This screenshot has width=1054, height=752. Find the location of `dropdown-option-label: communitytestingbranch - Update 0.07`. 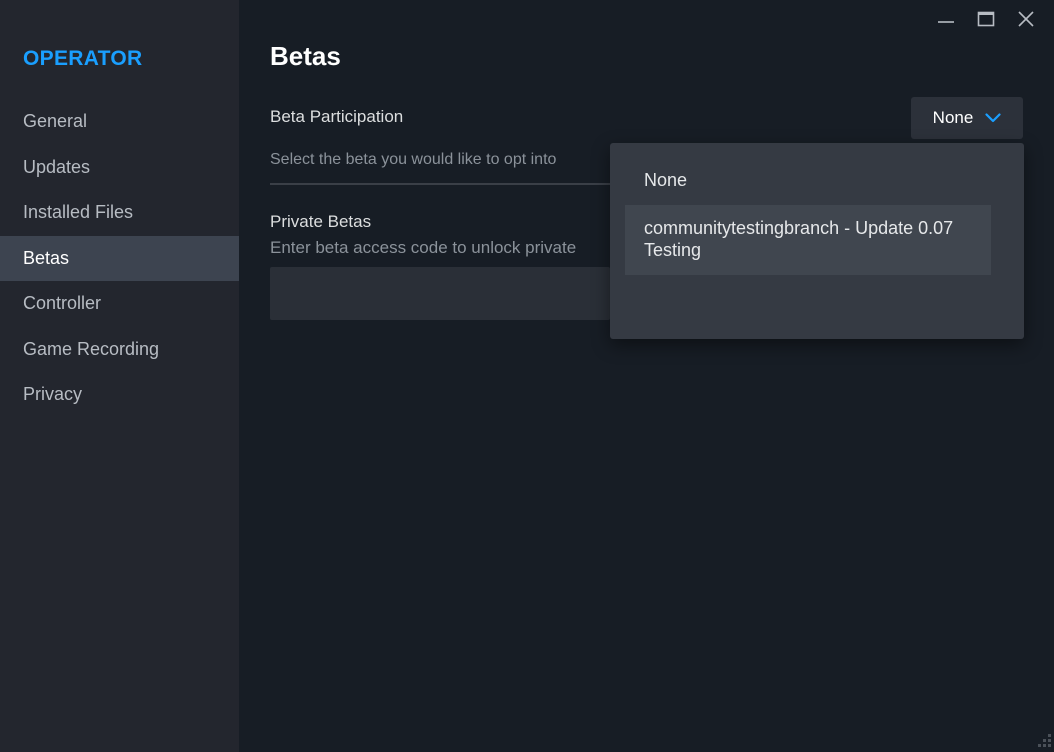

dropdown-option-label: communitytestingbranch - Update 0.07 is located at coordinates (799, 228).